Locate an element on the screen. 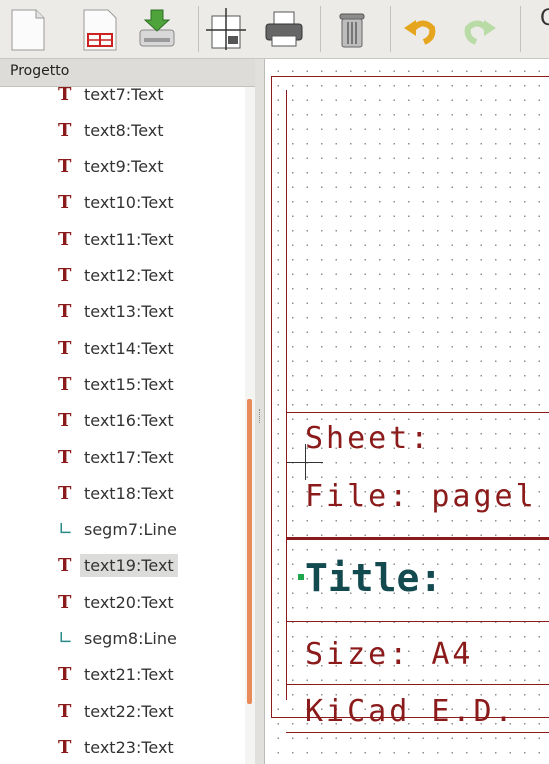  delete-icon is located at coordinates (352, 29).